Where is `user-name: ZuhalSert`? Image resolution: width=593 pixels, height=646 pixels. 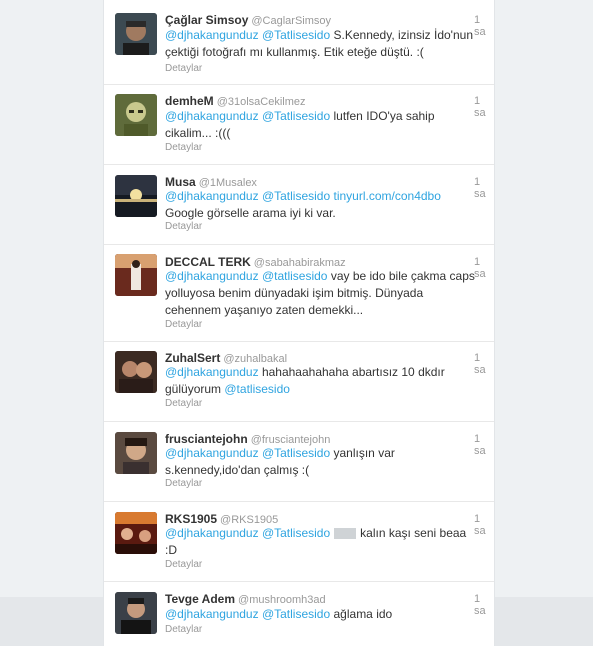 user-name: ZuhalSert is located at coordinates (192, 358).